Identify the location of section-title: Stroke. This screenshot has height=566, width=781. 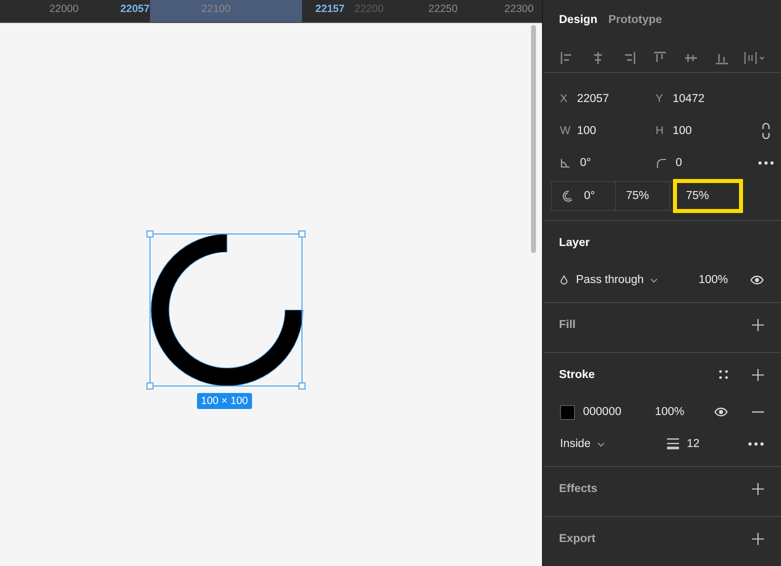
(577, 374).